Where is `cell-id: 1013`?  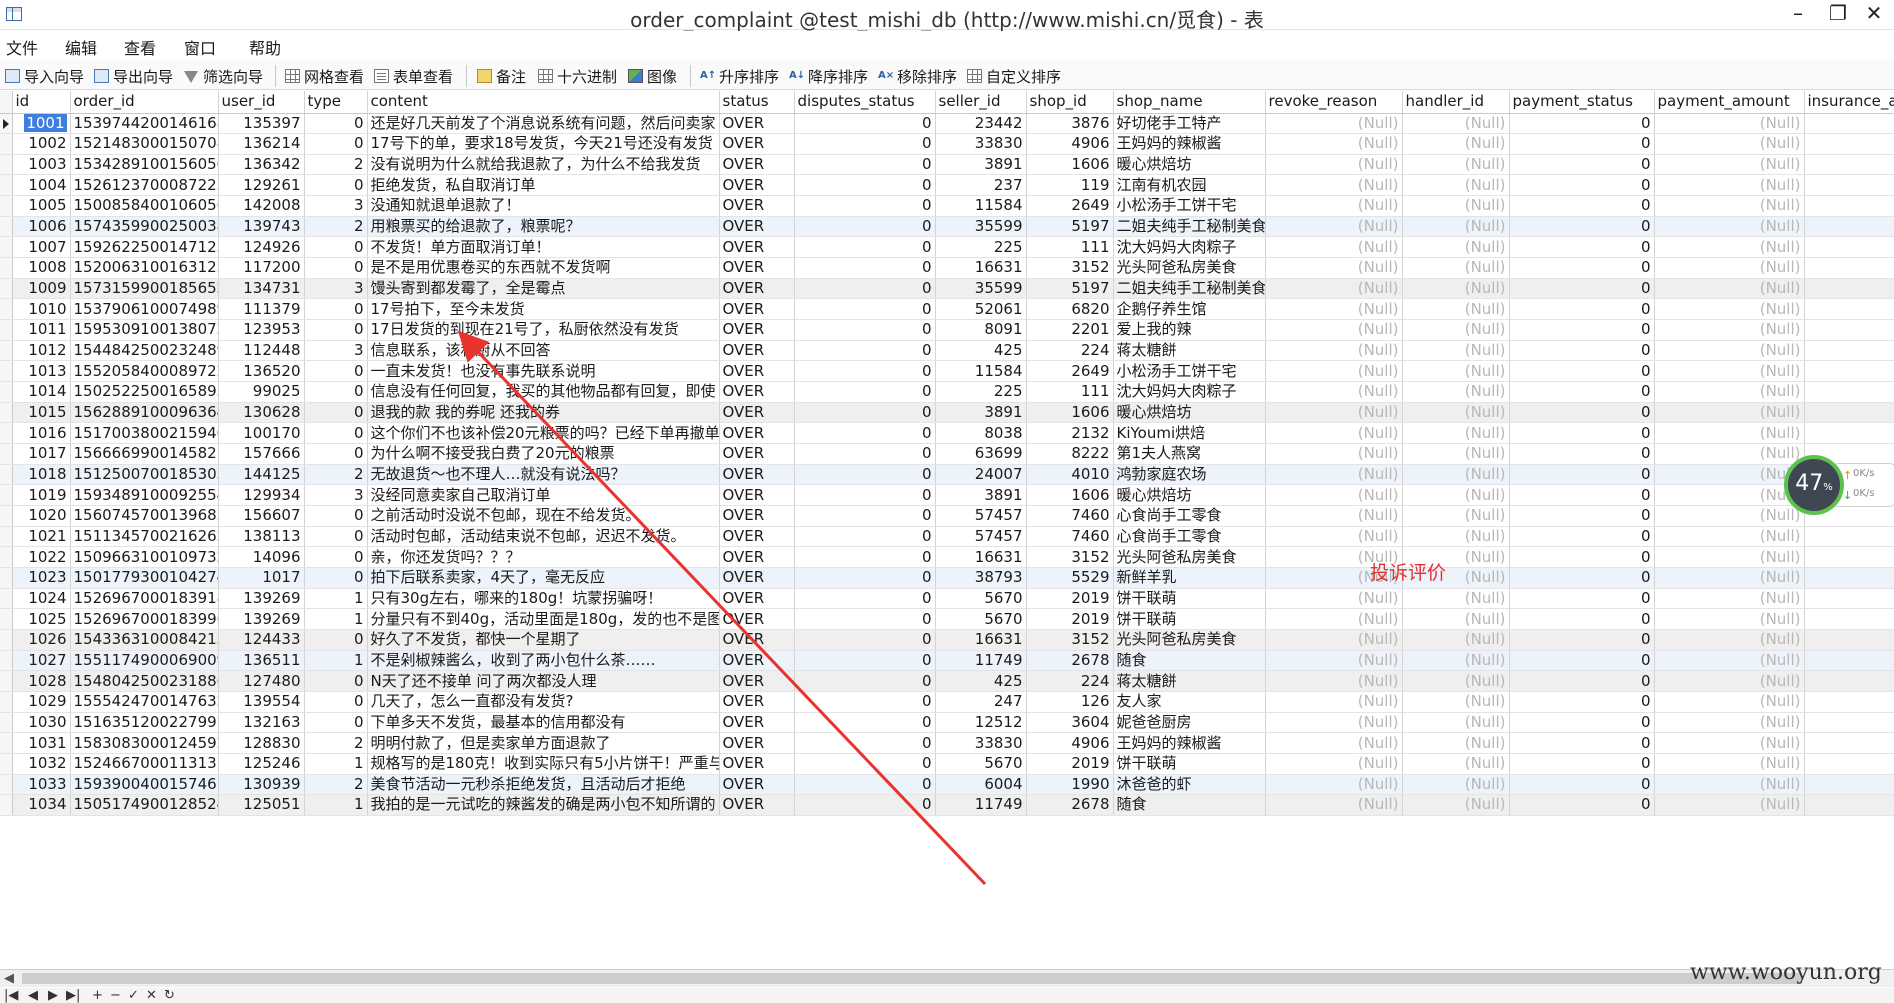 cell-id: 1013 is located at coordinates (41, 371).